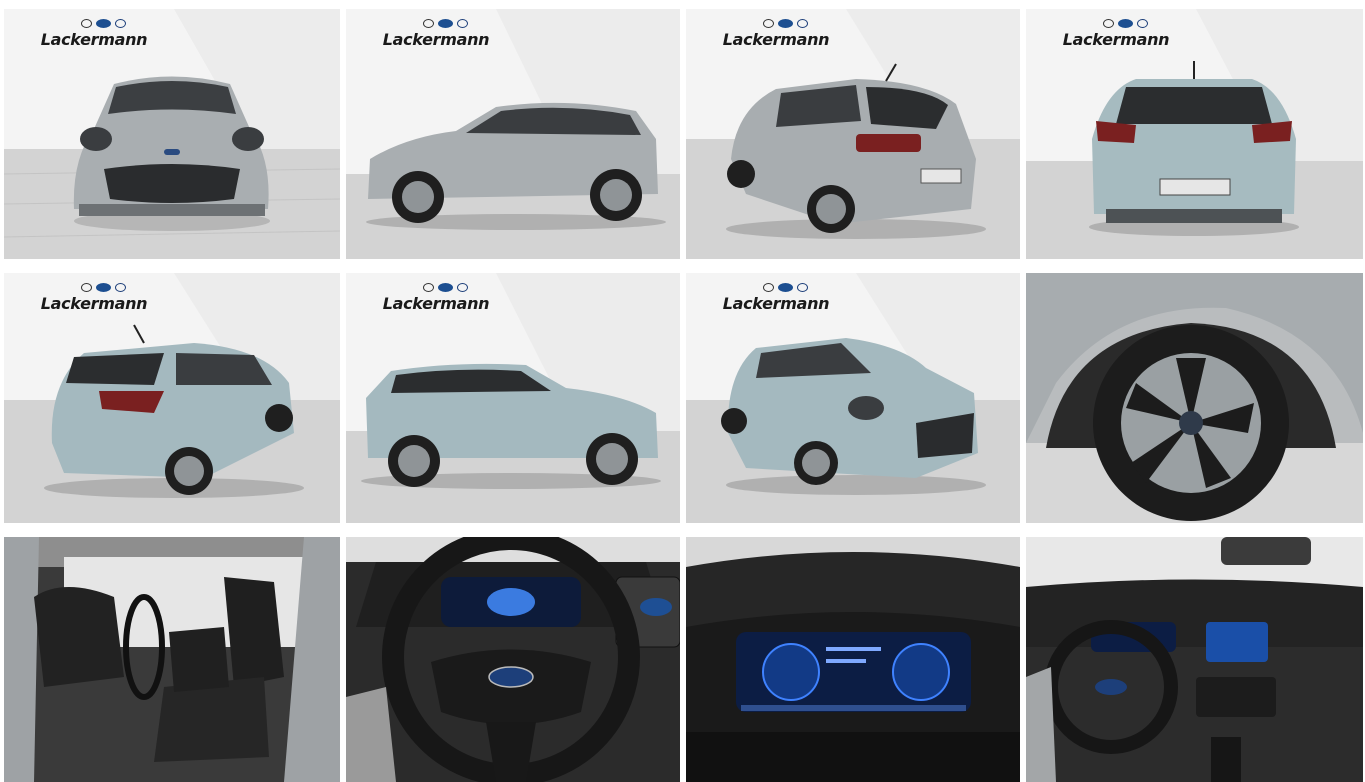  Describe the element at coordinates (513, 134) in the screenshot. I see `photo-side-view: Lackermann` at that location.